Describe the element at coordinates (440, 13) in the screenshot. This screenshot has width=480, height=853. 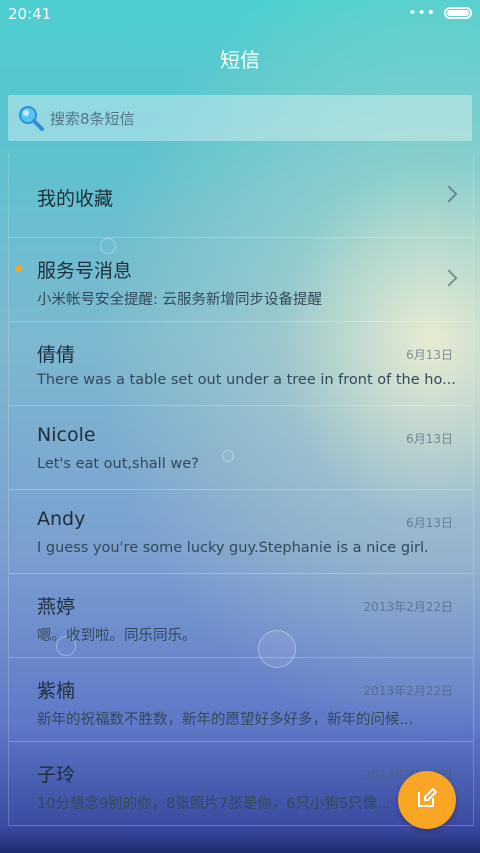
I see `status-icons: •••` at that location.